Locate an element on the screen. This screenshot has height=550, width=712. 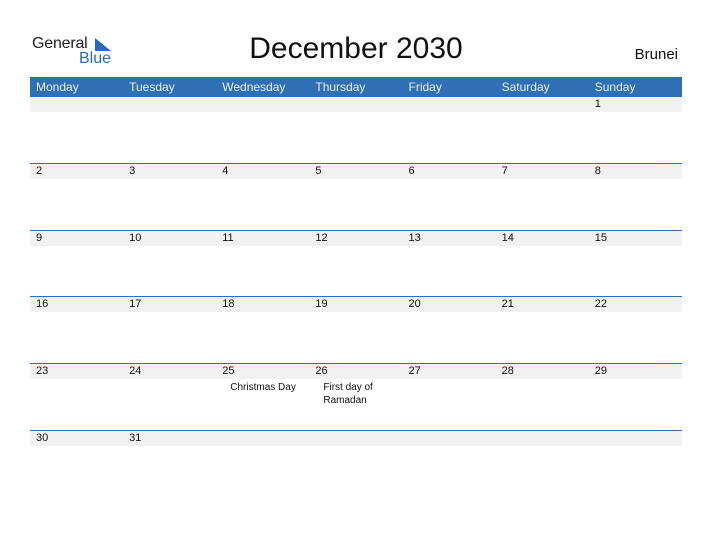
day-cell: 13 is located at coordinates (449, 264).